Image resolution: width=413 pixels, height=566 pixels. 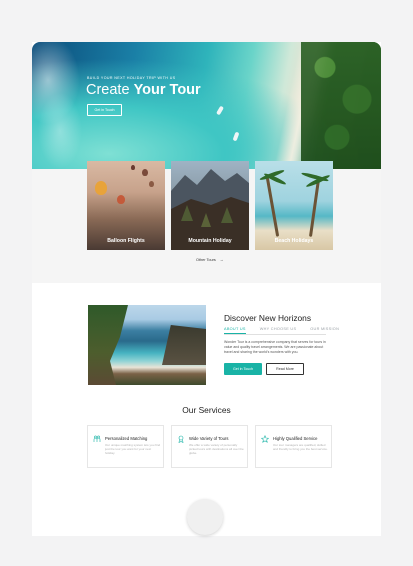 I want to click on star-icon, so click(x=265, y=439).